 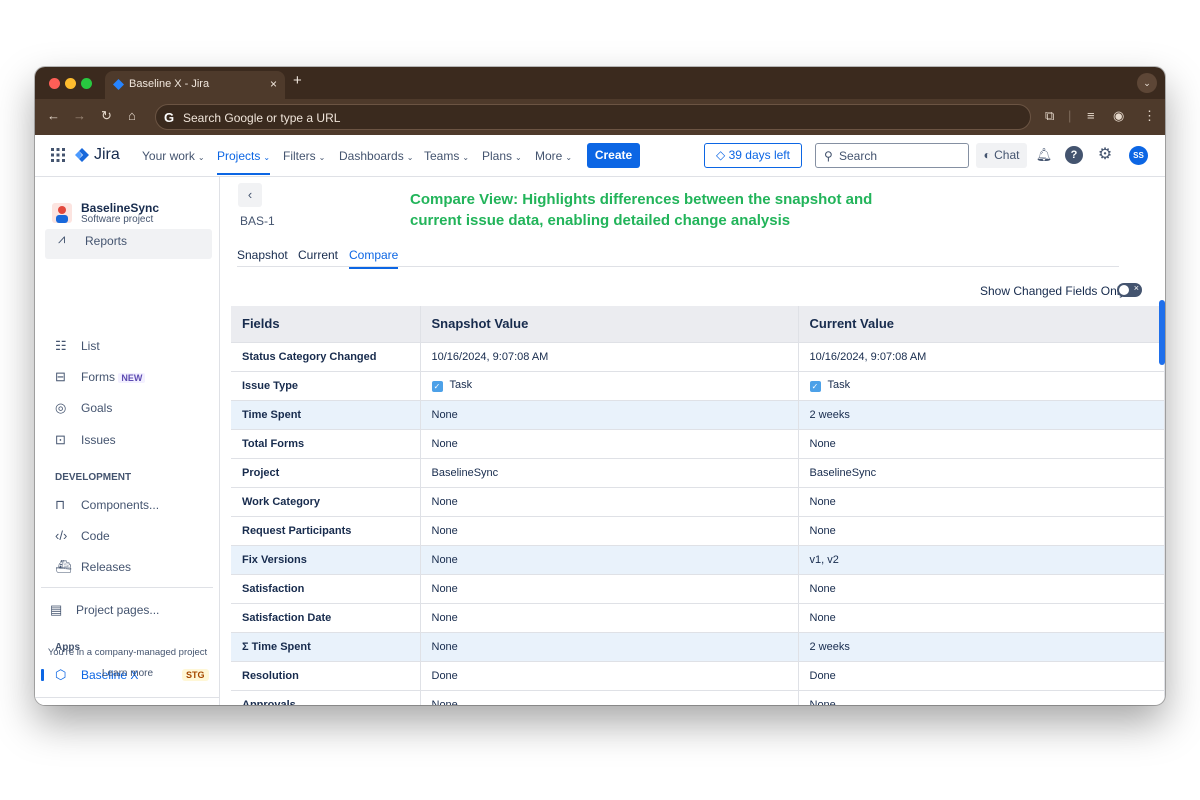 I want to click on reload-icon: ↻, so click(x=106, y=116).